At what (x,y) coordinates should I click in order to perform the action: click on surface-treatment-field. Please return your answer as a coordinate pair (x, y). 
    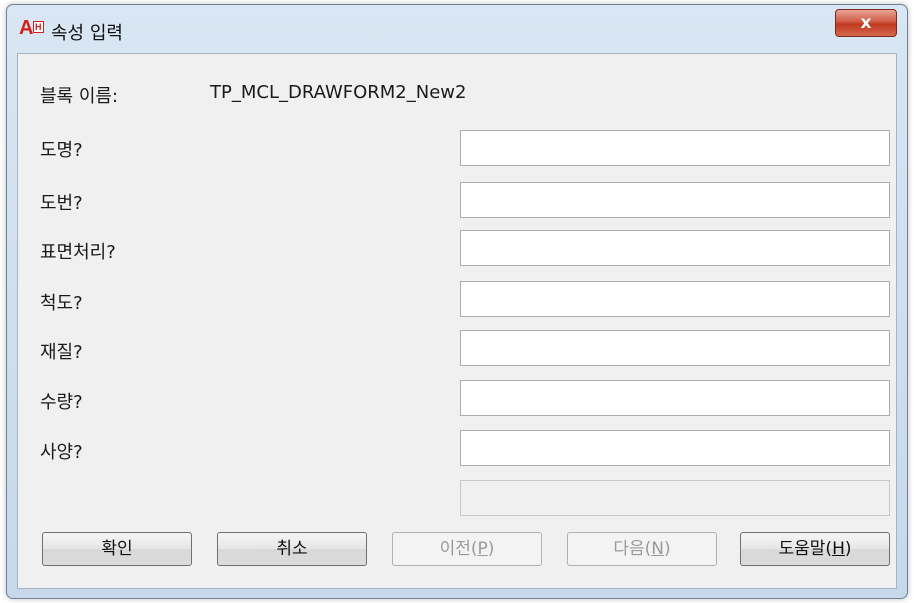
    Looking at the image, I should click on (675, 248).